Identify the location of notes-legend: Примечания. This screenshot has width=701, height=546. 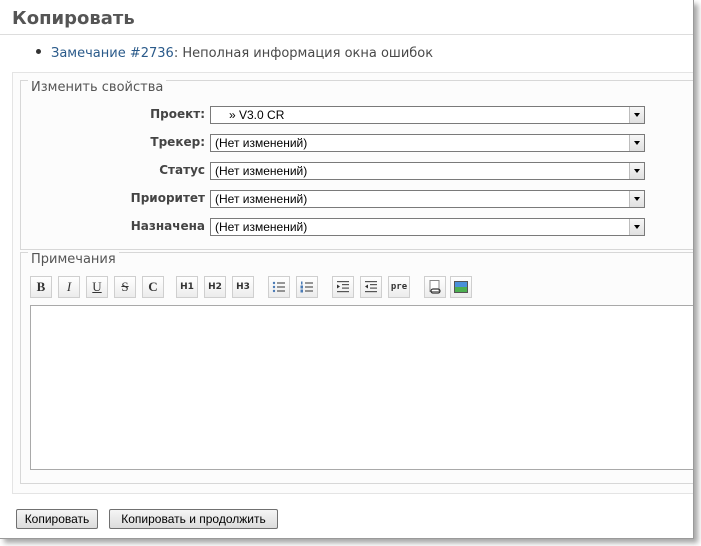
(73, 259).